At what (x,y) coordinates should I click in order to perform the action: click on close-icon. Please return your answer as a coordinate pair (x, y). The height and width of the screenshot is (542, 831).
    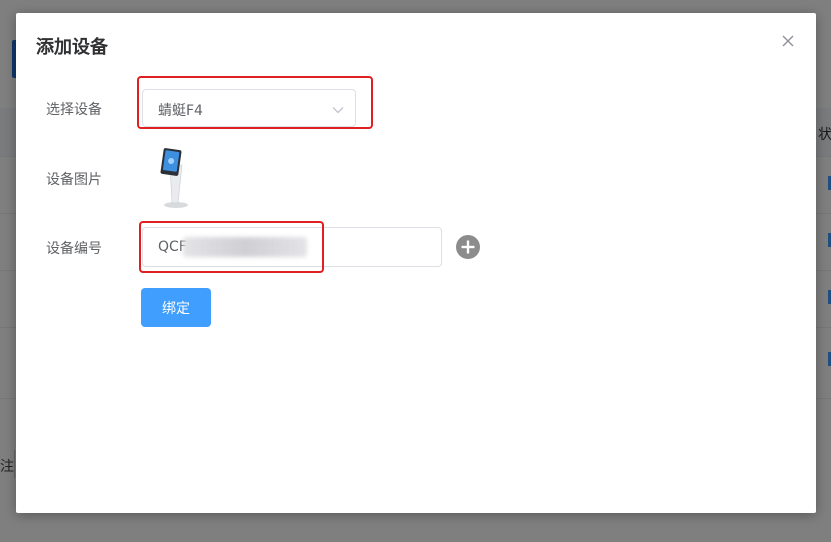
    Looking at the image, I should click on (788, 41).